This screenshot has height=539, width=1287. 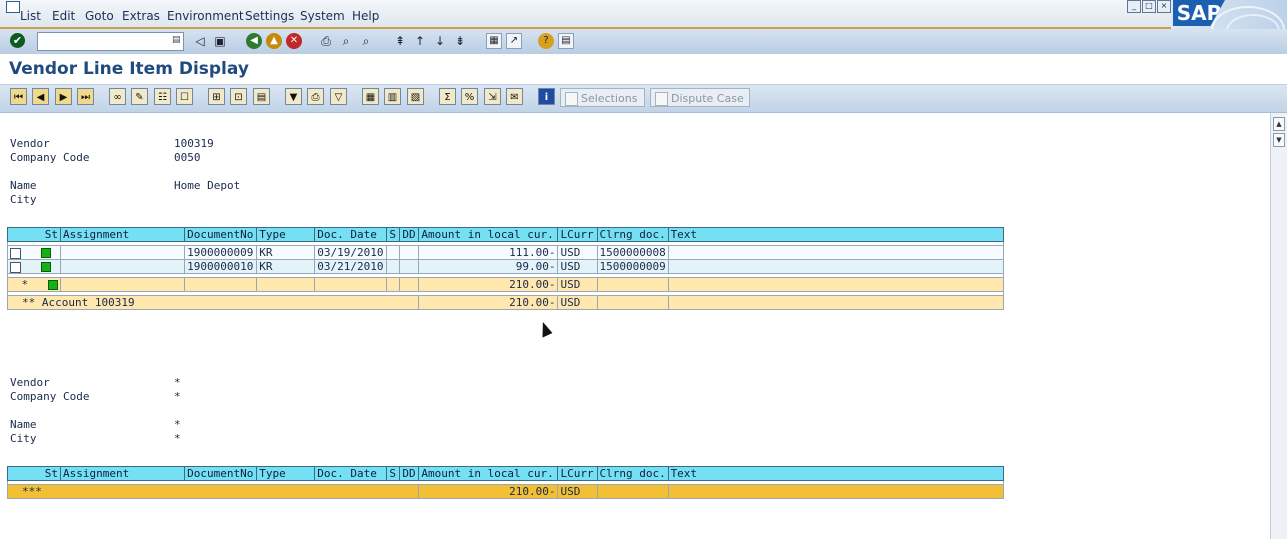 I want to click on exit-icon: ▲, so click(x=274, y=41).